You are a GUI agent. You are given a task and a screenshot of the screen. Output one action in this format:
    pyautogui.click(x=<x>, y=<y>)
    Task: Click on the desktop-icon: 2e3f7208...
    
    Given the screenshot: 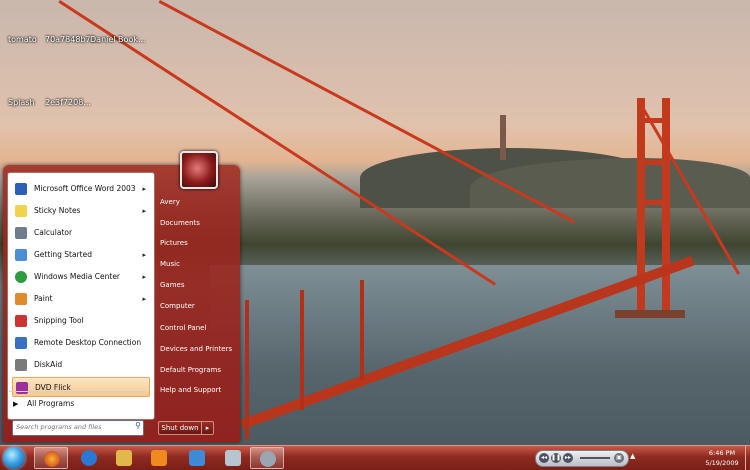 What is the action you would take?
    pyautogui.click(x=68, y=102)
    